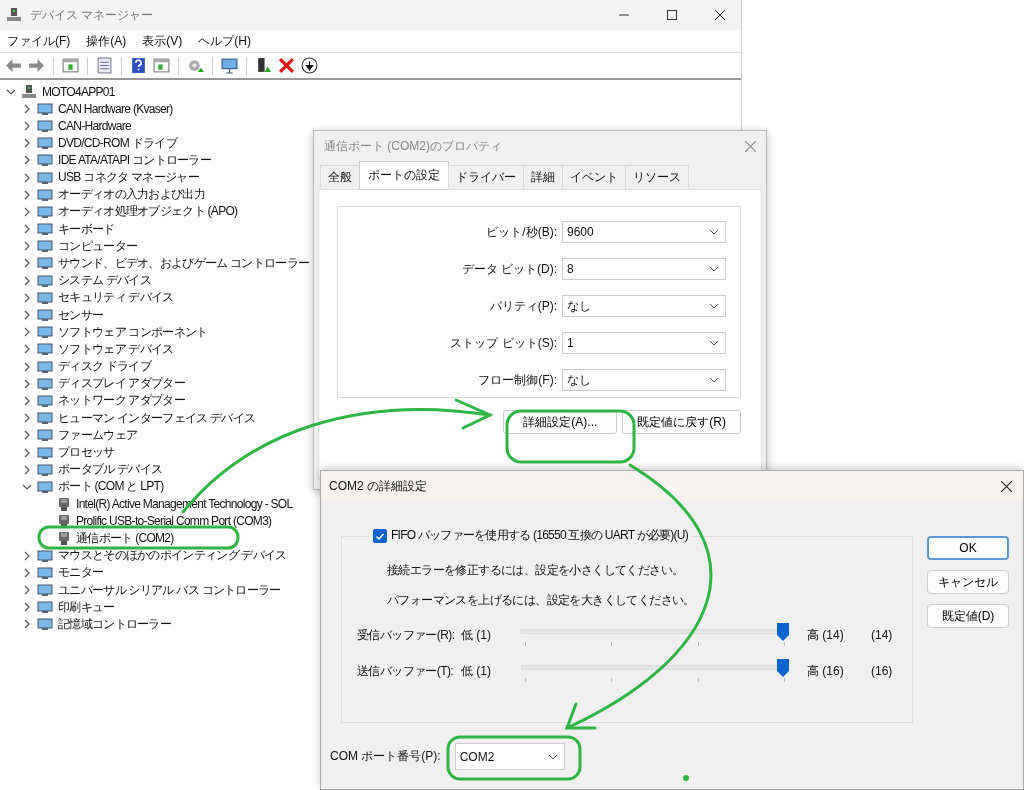 The height and width of the screenshot is (790, 1024). Describe the element at coordinates (128, 178) in the screenshot. I see `tree-item: USB コネクタ マネージャー` at that location.